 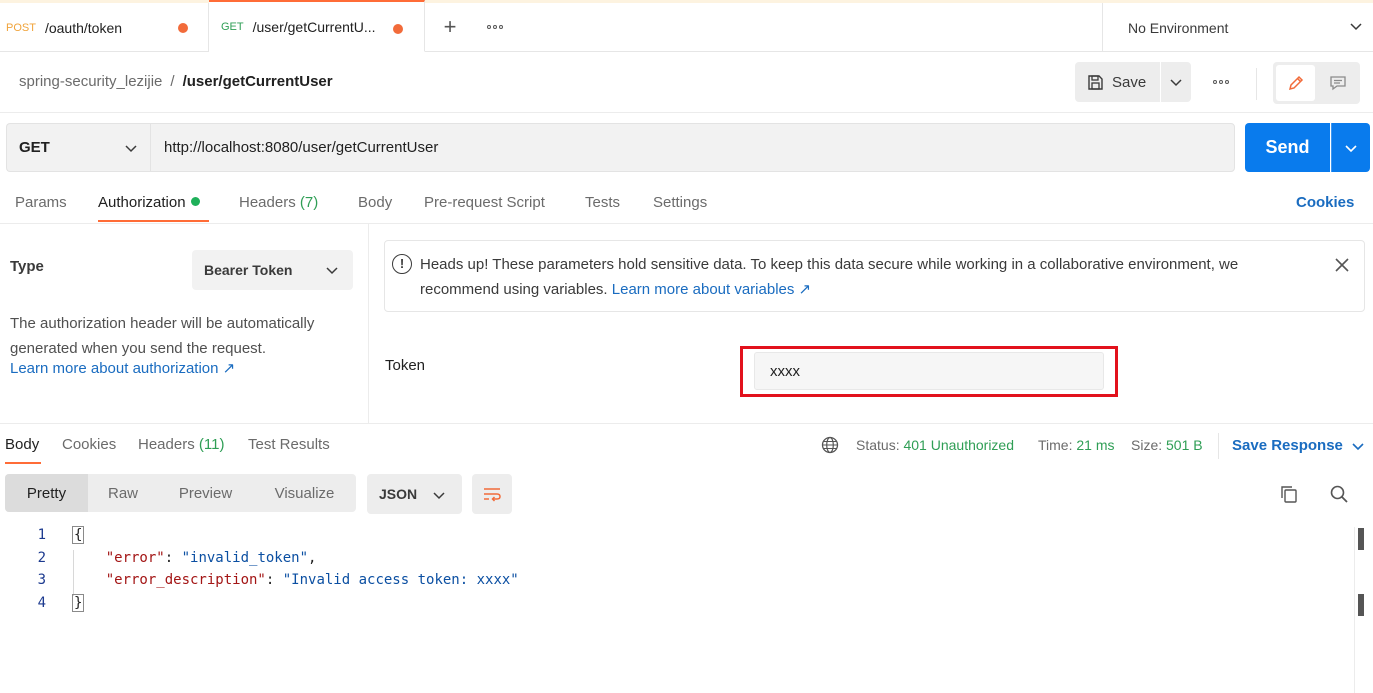 What do you see at coordinates (90, 81) in the screenshot?
I see `breadcrumb-collection: spring-security_lezijie` at bounding box center [90, 81].